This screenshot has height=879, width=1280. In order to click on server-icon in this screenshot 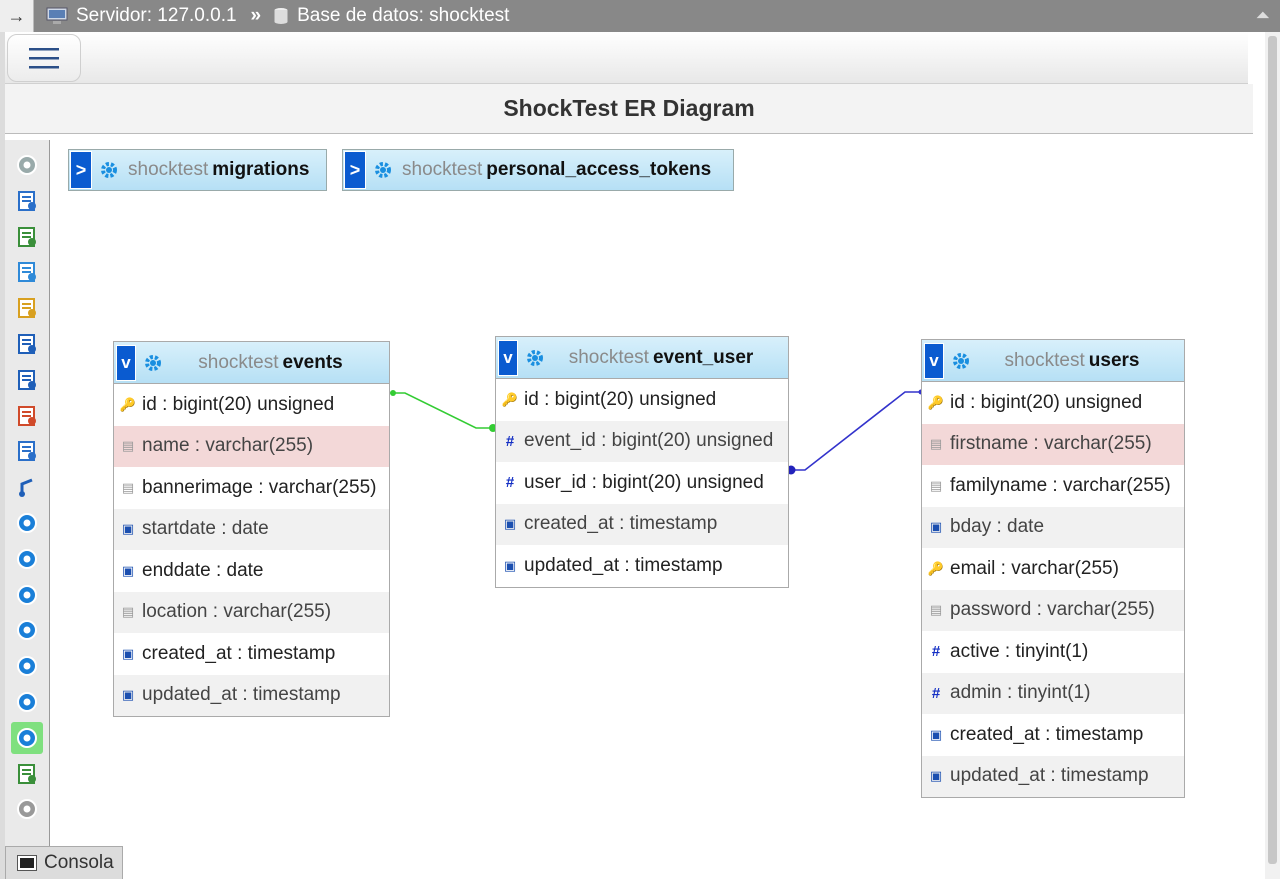, I will do `click(57, 15)`.